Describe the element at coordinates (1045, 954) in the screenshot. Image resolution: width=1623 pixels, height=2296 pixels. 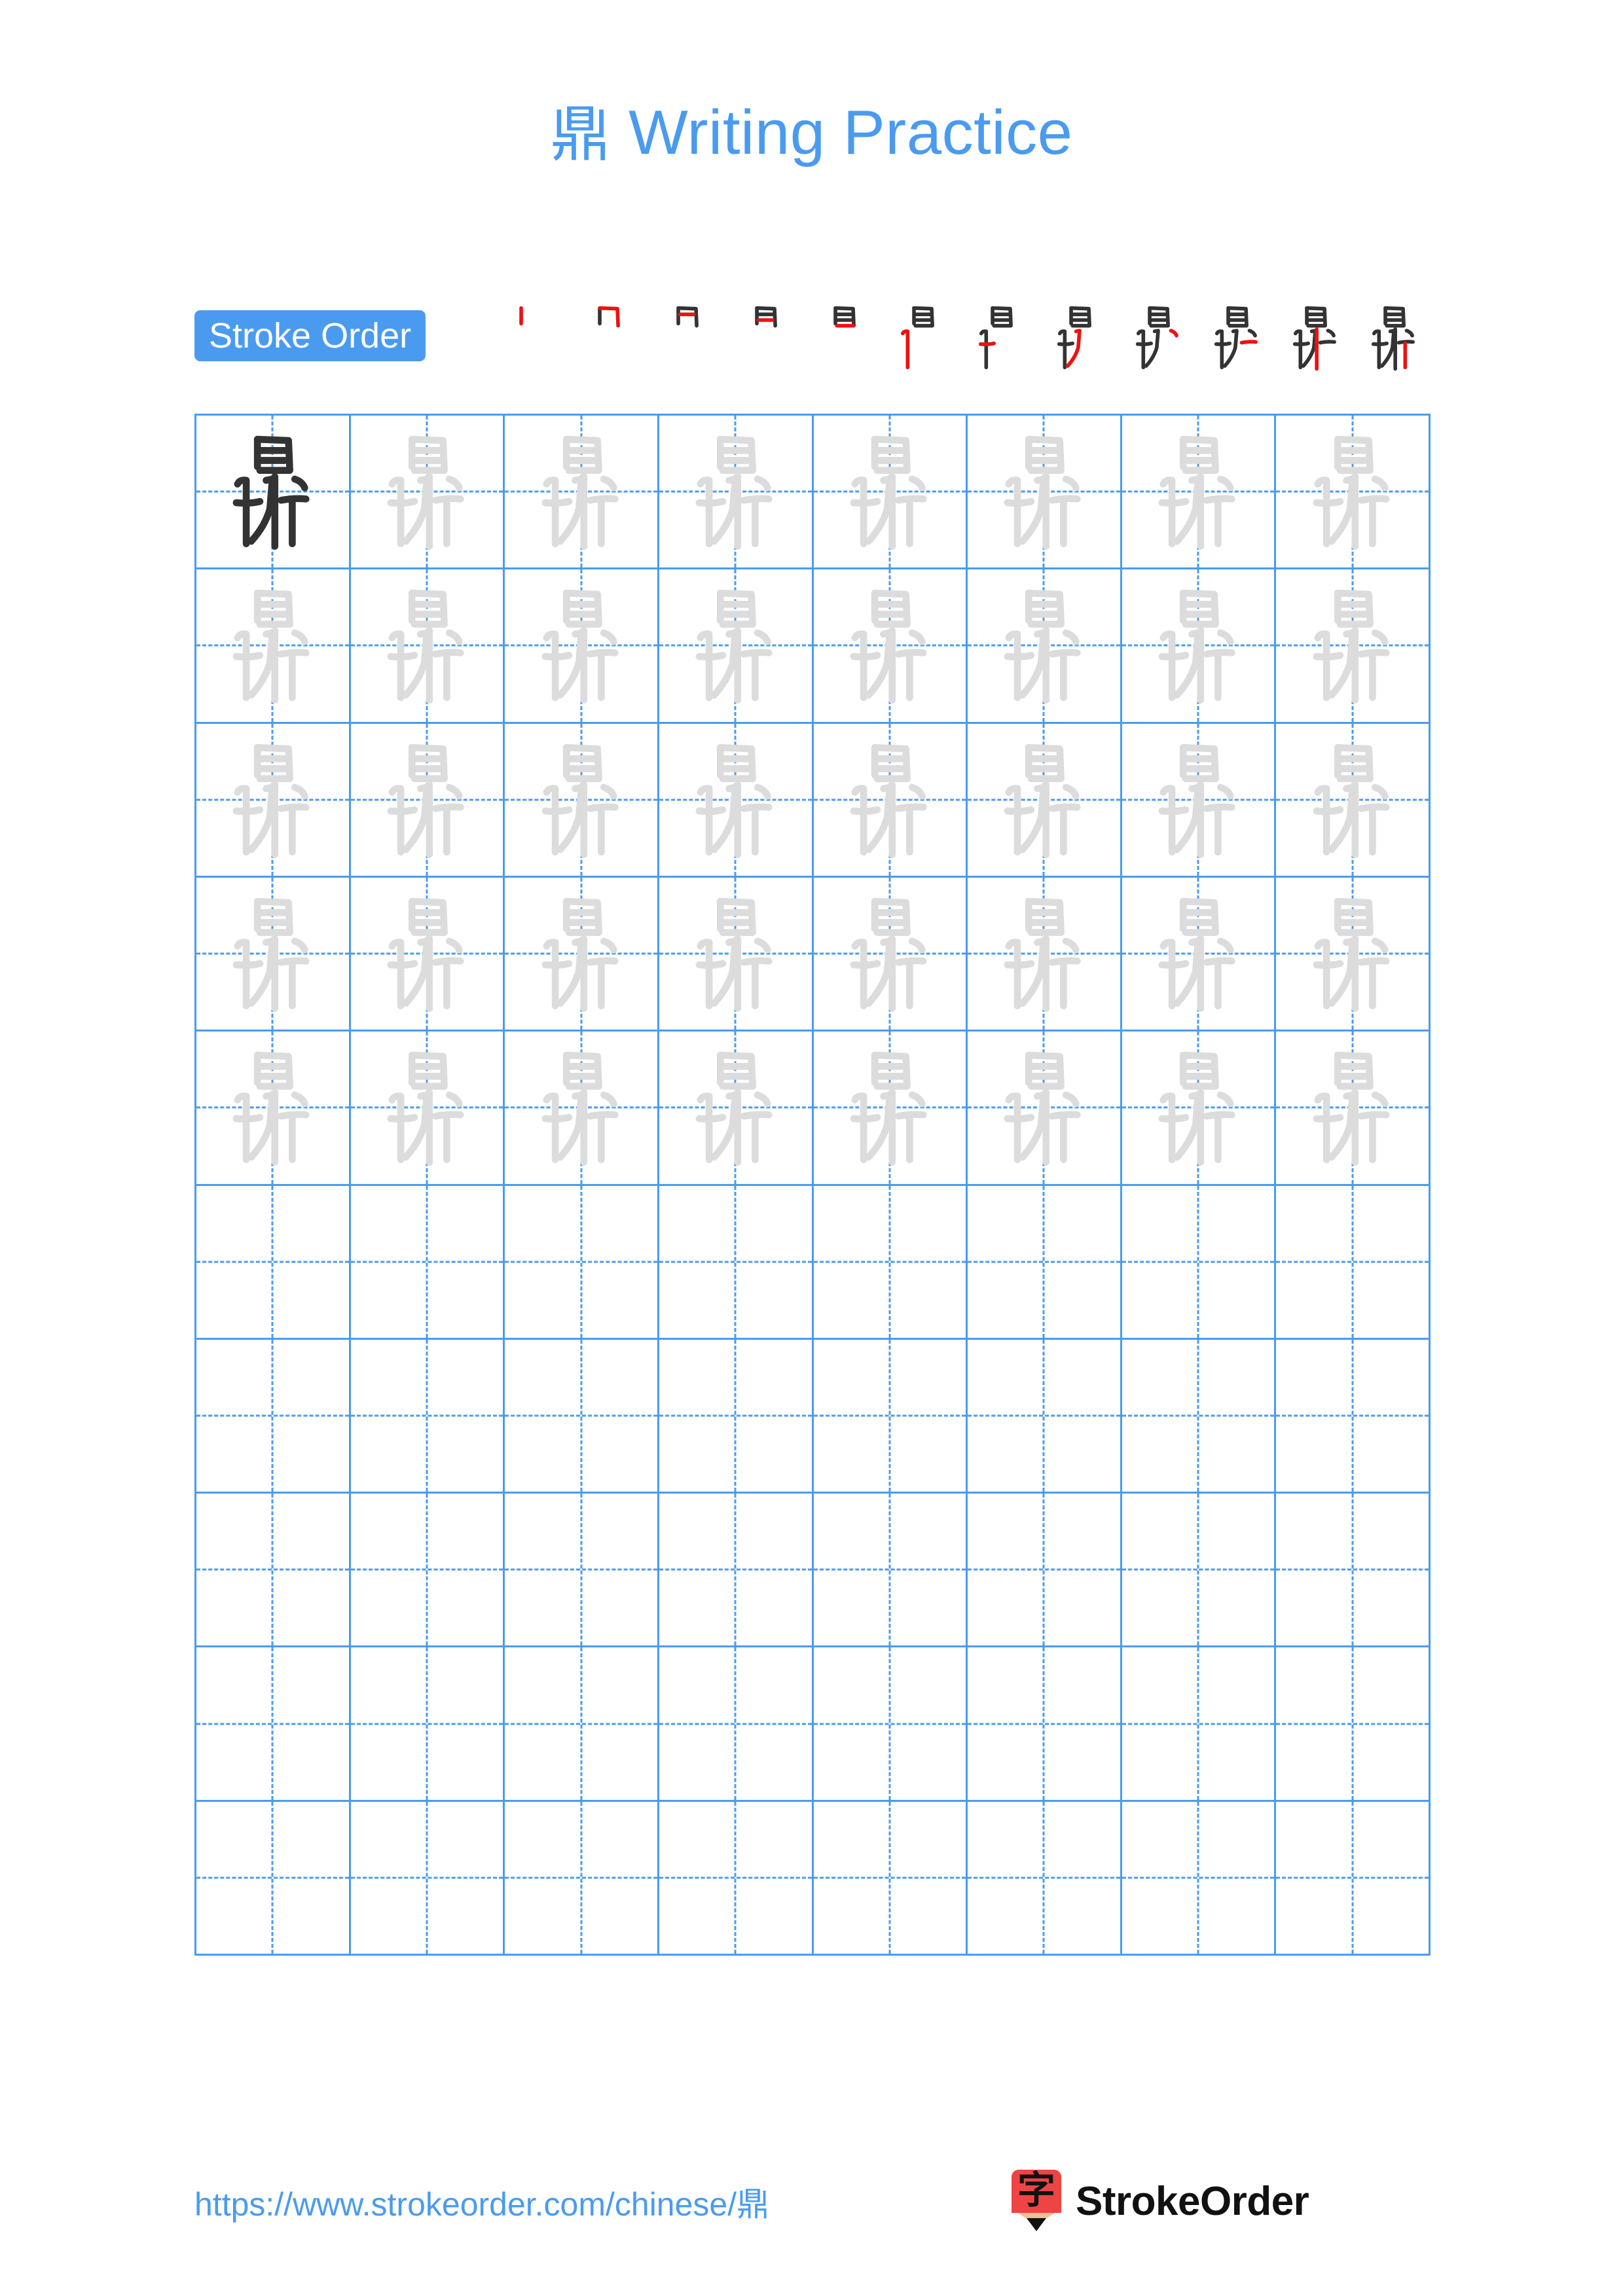
I see `practice-cell-r4-c6` at that location.